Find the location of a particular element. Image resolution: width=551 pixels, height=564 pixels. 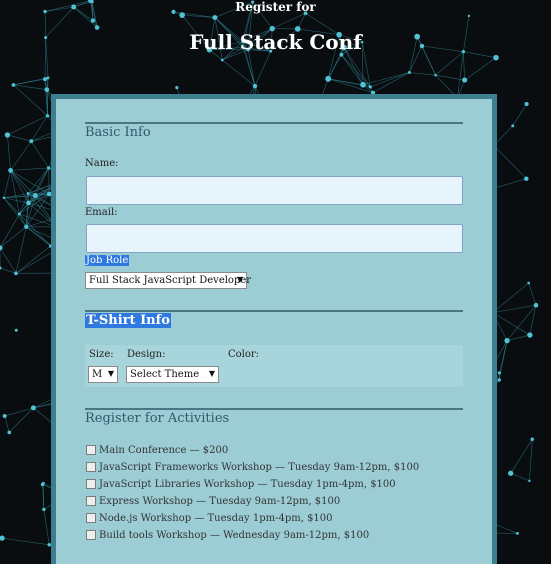

activity-option: Node.js Workshop — Tuesday 1pm-4pm, $100 is located at coordinates (209, 518).